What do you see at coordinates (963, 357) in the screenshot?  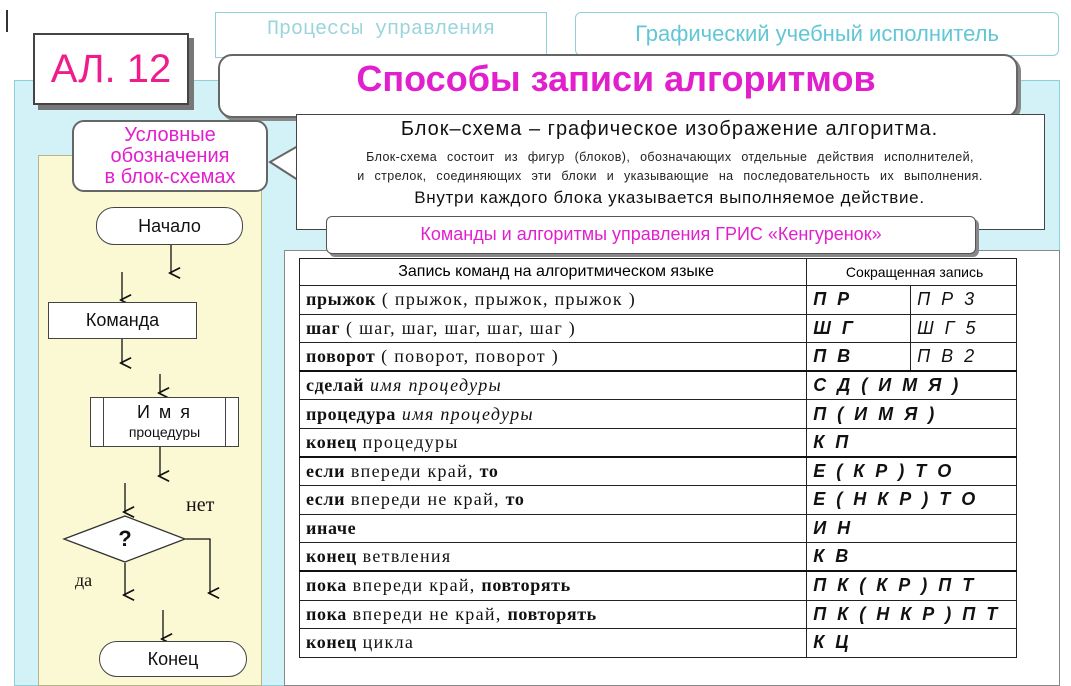 I see `short-cell-repeat: П В 2` at bounding box center [963, 357].